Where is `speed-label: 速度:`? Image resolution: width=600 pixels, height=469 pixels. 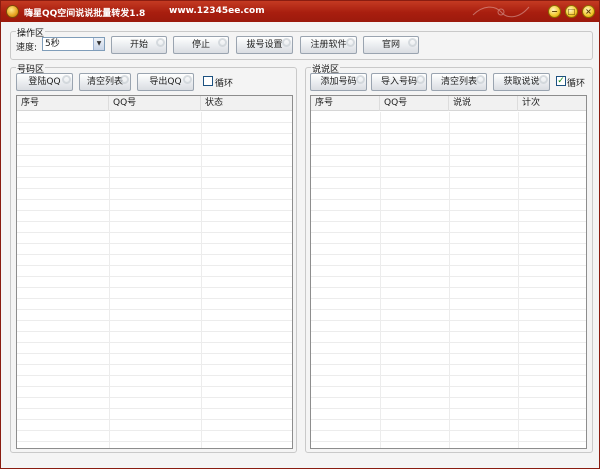 speed-label: 速度: is located at coordinates (27, 48).